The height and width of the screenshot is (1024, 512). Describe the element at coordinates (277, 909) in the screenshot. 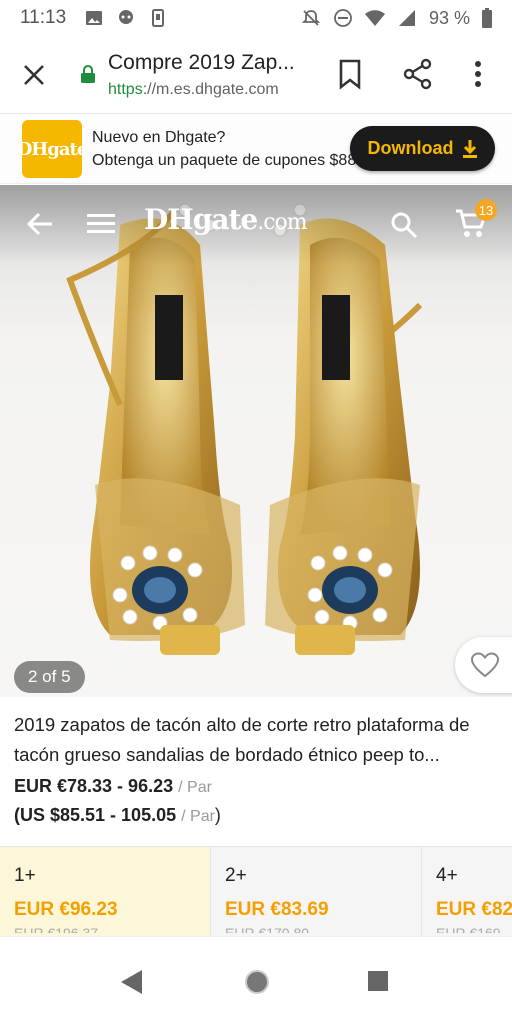

I see `tier-price: EUR €83.69` at that location.